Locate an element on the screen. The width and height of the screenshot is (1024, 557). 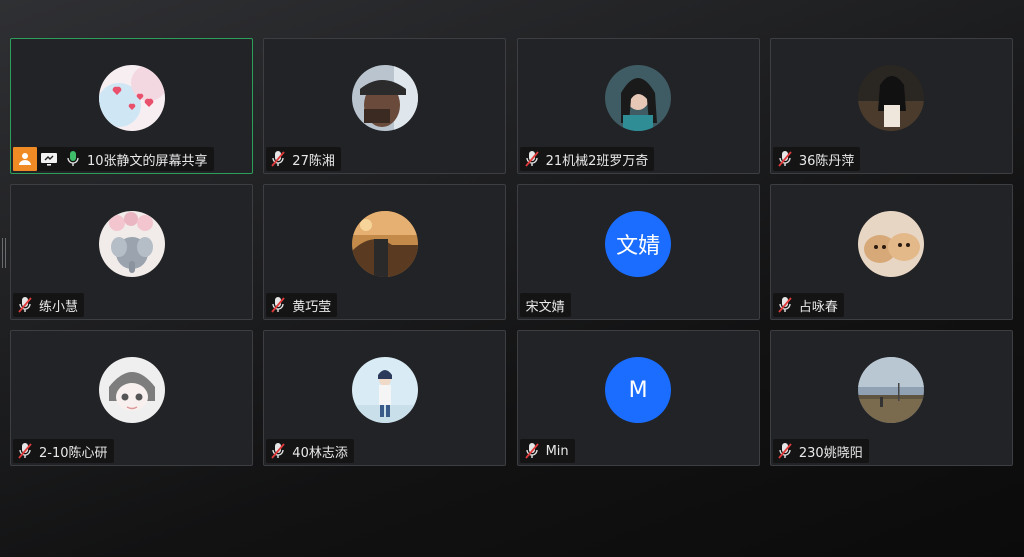
name-bar: Min is located at coordinates (547, 451).